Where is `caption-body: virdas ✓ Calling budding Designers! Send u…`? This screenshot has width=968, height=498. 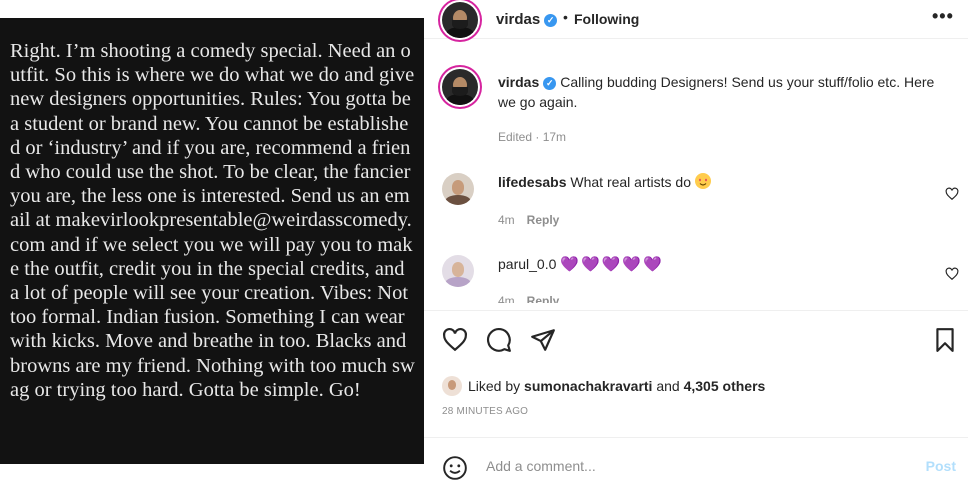 caption-body: virdas ✓ Calling budding Designers! Send u… is located at coordinates (723, 92).